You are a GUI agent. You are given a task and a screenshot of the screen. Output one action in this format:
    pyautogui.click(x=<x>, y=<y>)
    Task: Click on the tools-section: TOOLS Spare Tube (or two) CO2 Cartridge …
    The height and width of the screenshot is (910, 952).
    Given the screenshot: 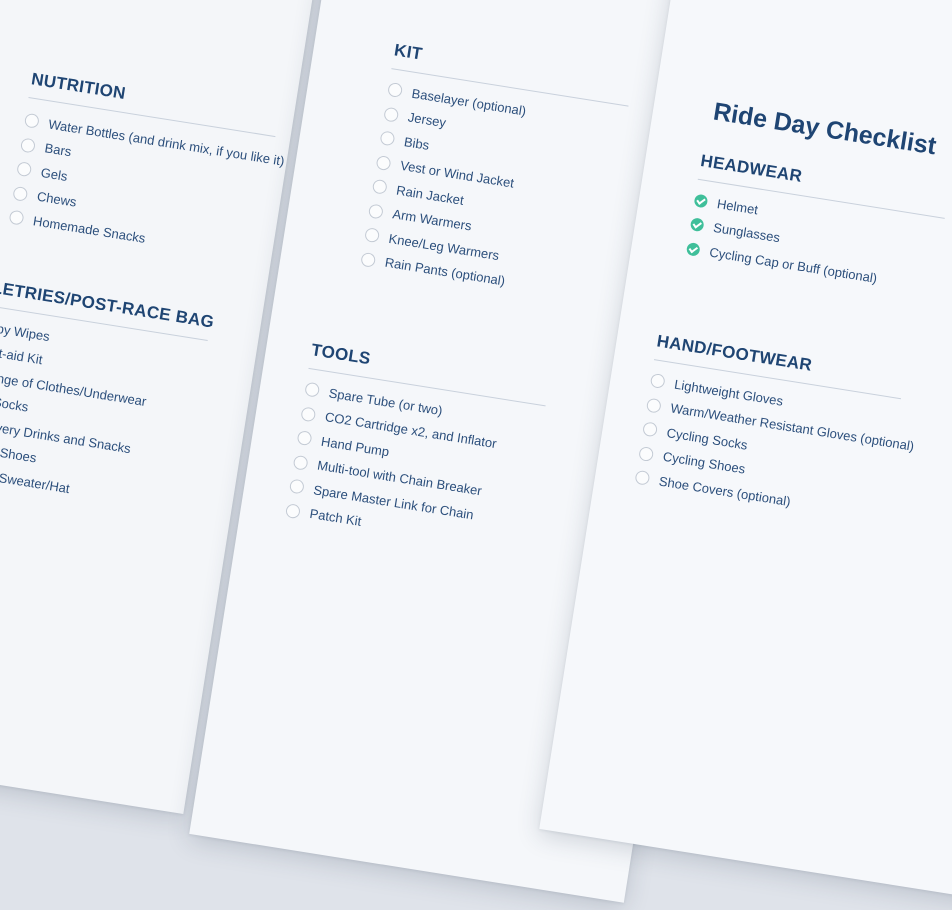 What is the action you would take?
    pyautogui.click(x=417, y=449)
    